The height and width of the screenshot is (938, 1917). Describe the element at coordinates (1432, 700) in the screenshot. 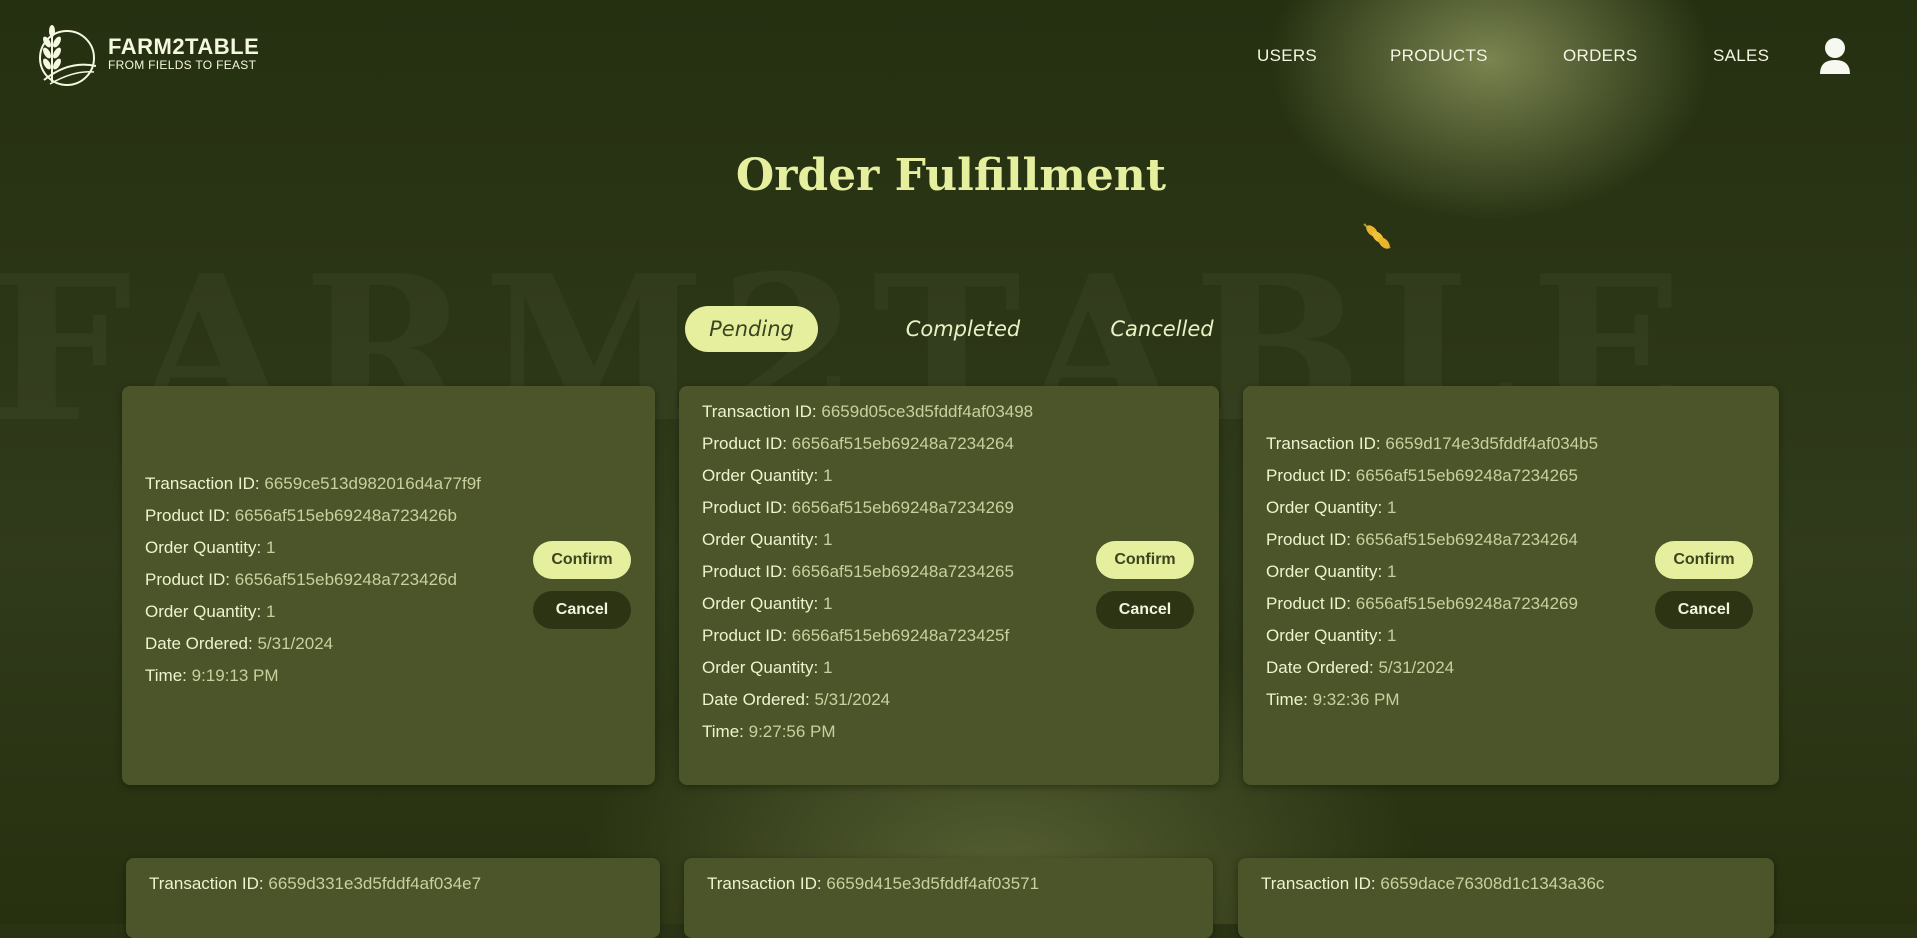

I see `time-row: Time: 9:32:36 PM` at that location.